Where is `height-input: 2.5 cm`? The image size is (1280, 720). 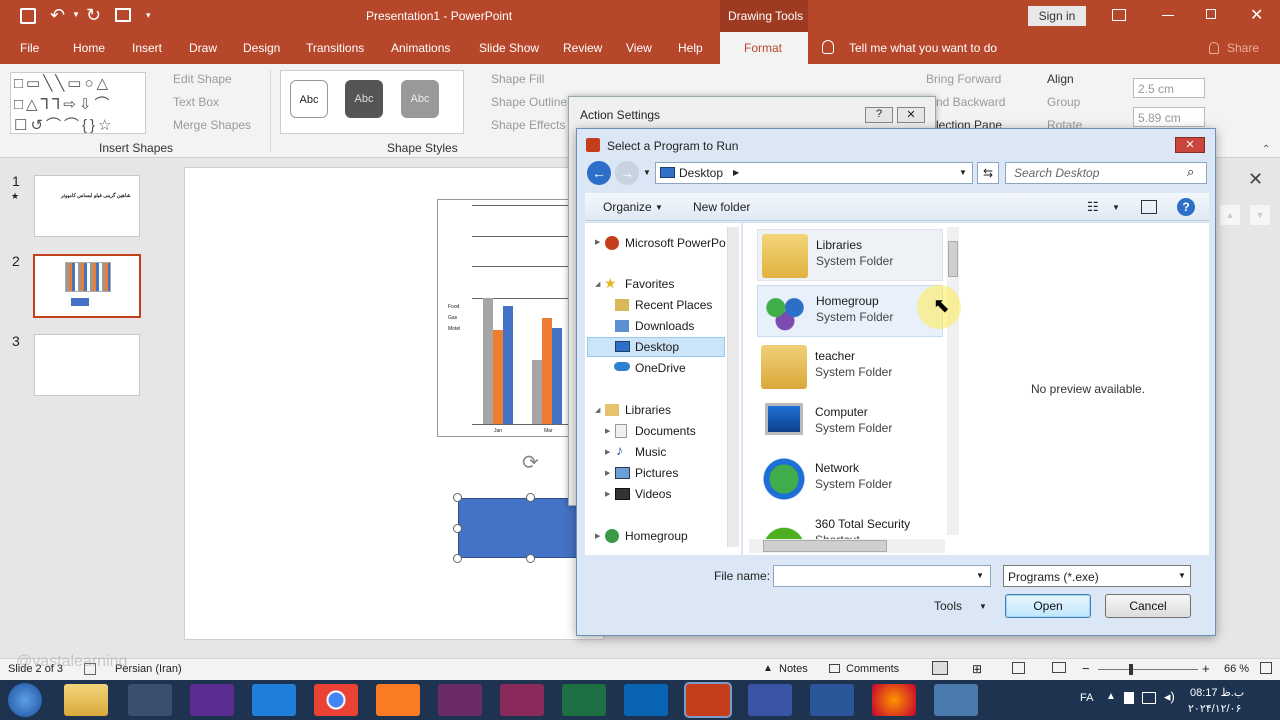
height-input: 2.5 cm is located at coordinates (1169, 88).